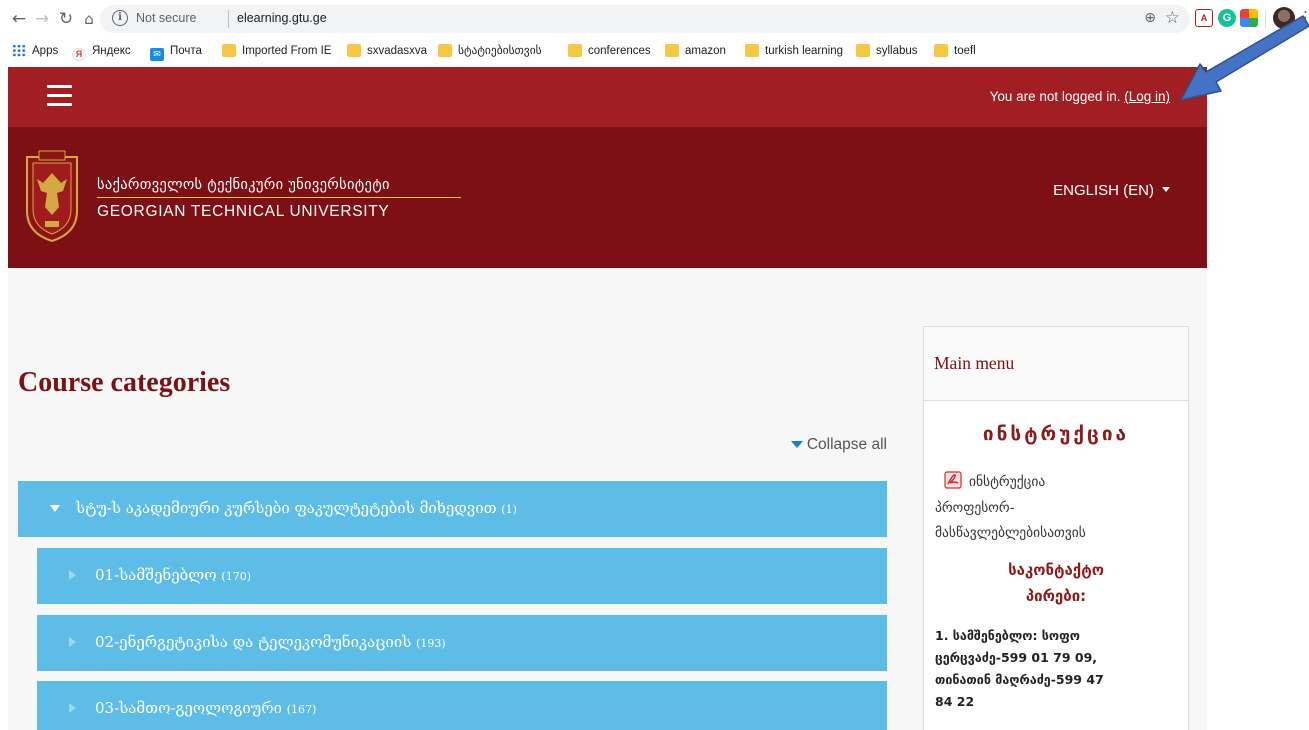  I want to click on bookmark-apps: Apps, so click(35, 51).